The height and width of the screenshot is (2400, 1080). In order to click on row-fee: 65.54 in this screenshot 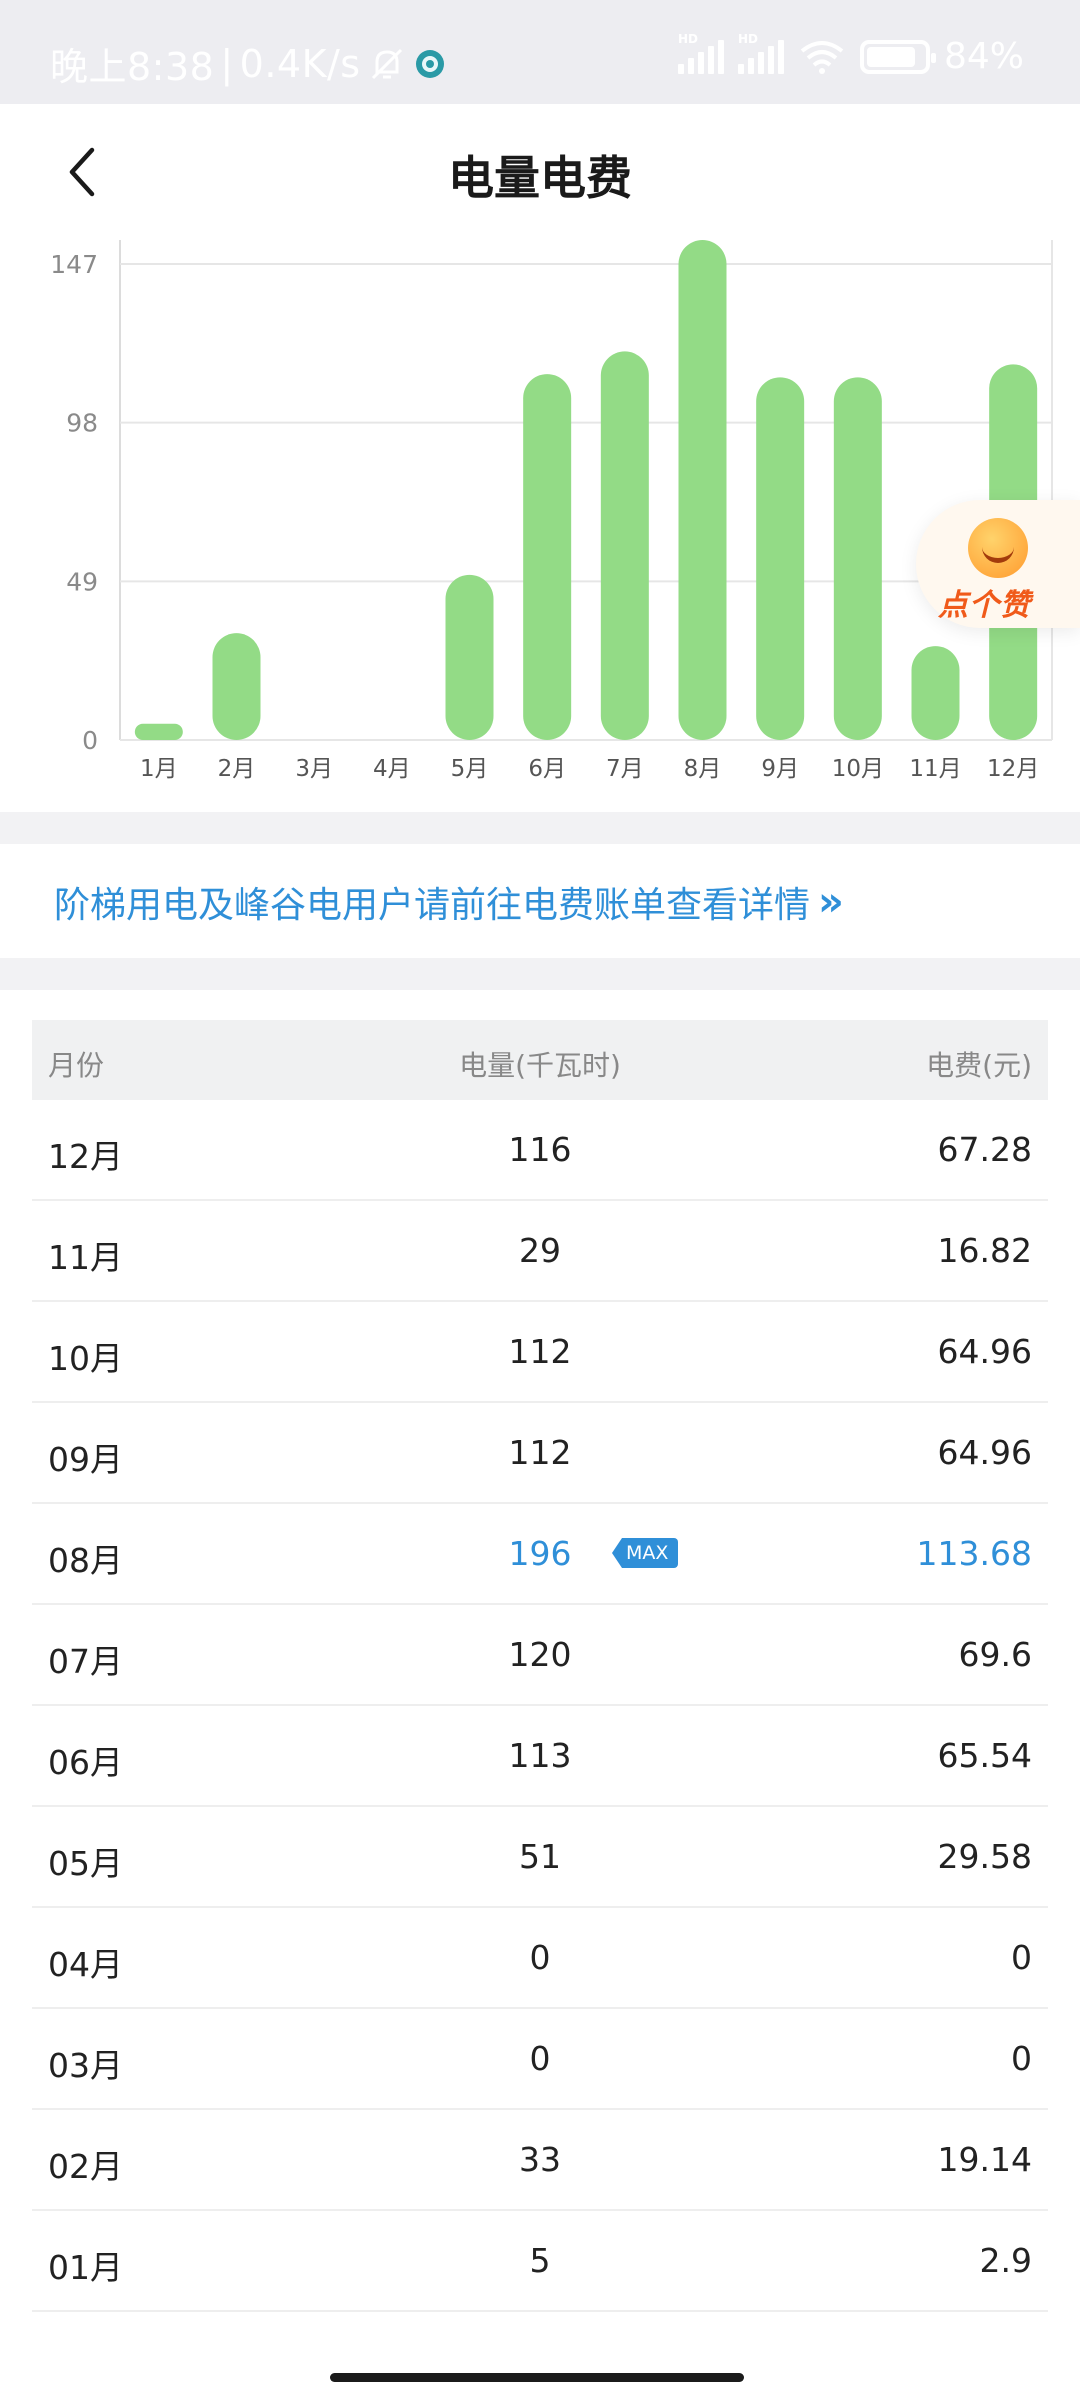, I will do `click(984, 1755)`.